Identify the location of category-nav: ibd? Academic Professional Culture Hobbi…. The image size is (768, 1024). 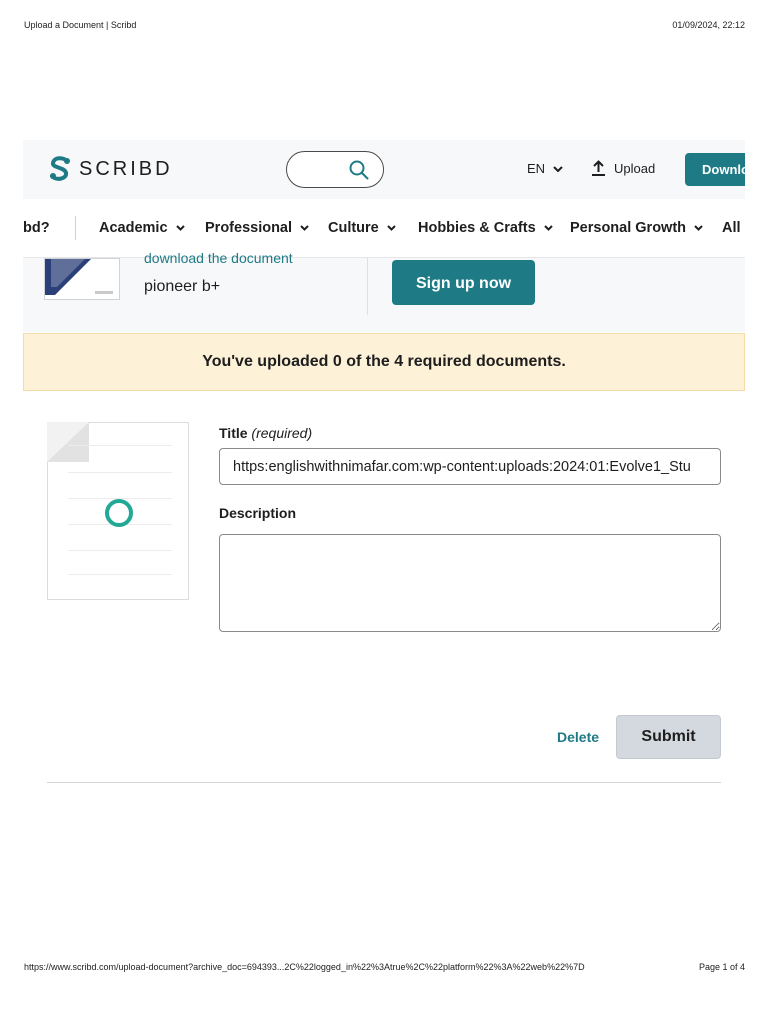
(384, 228).